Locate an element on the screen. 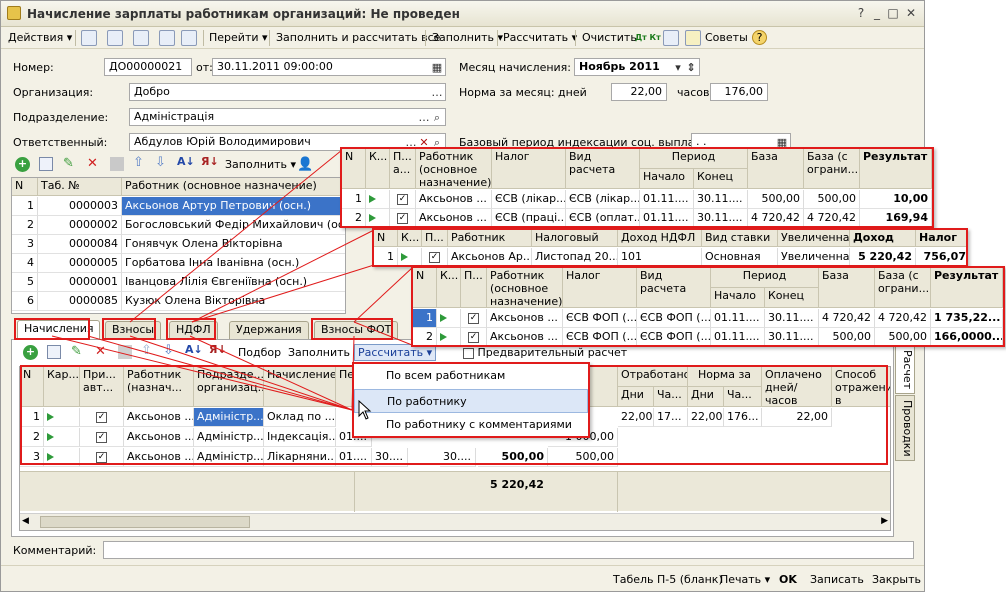 This screenshot has width=1006, height=592. vz-col-tax: Налог is located at coordinates (529, 169).